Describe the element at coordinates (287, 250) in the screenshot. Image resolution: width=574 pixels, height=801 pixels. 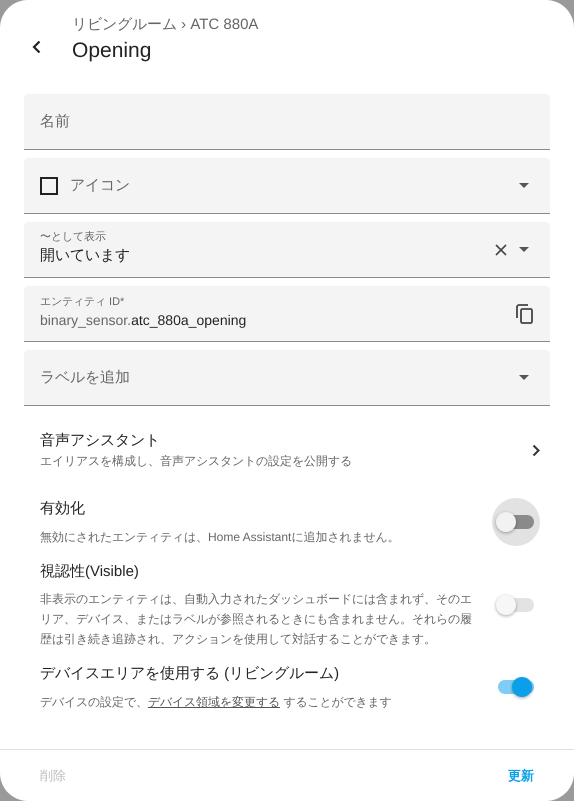
I see `display-as-select: 〜として表示 開いています` at that location.